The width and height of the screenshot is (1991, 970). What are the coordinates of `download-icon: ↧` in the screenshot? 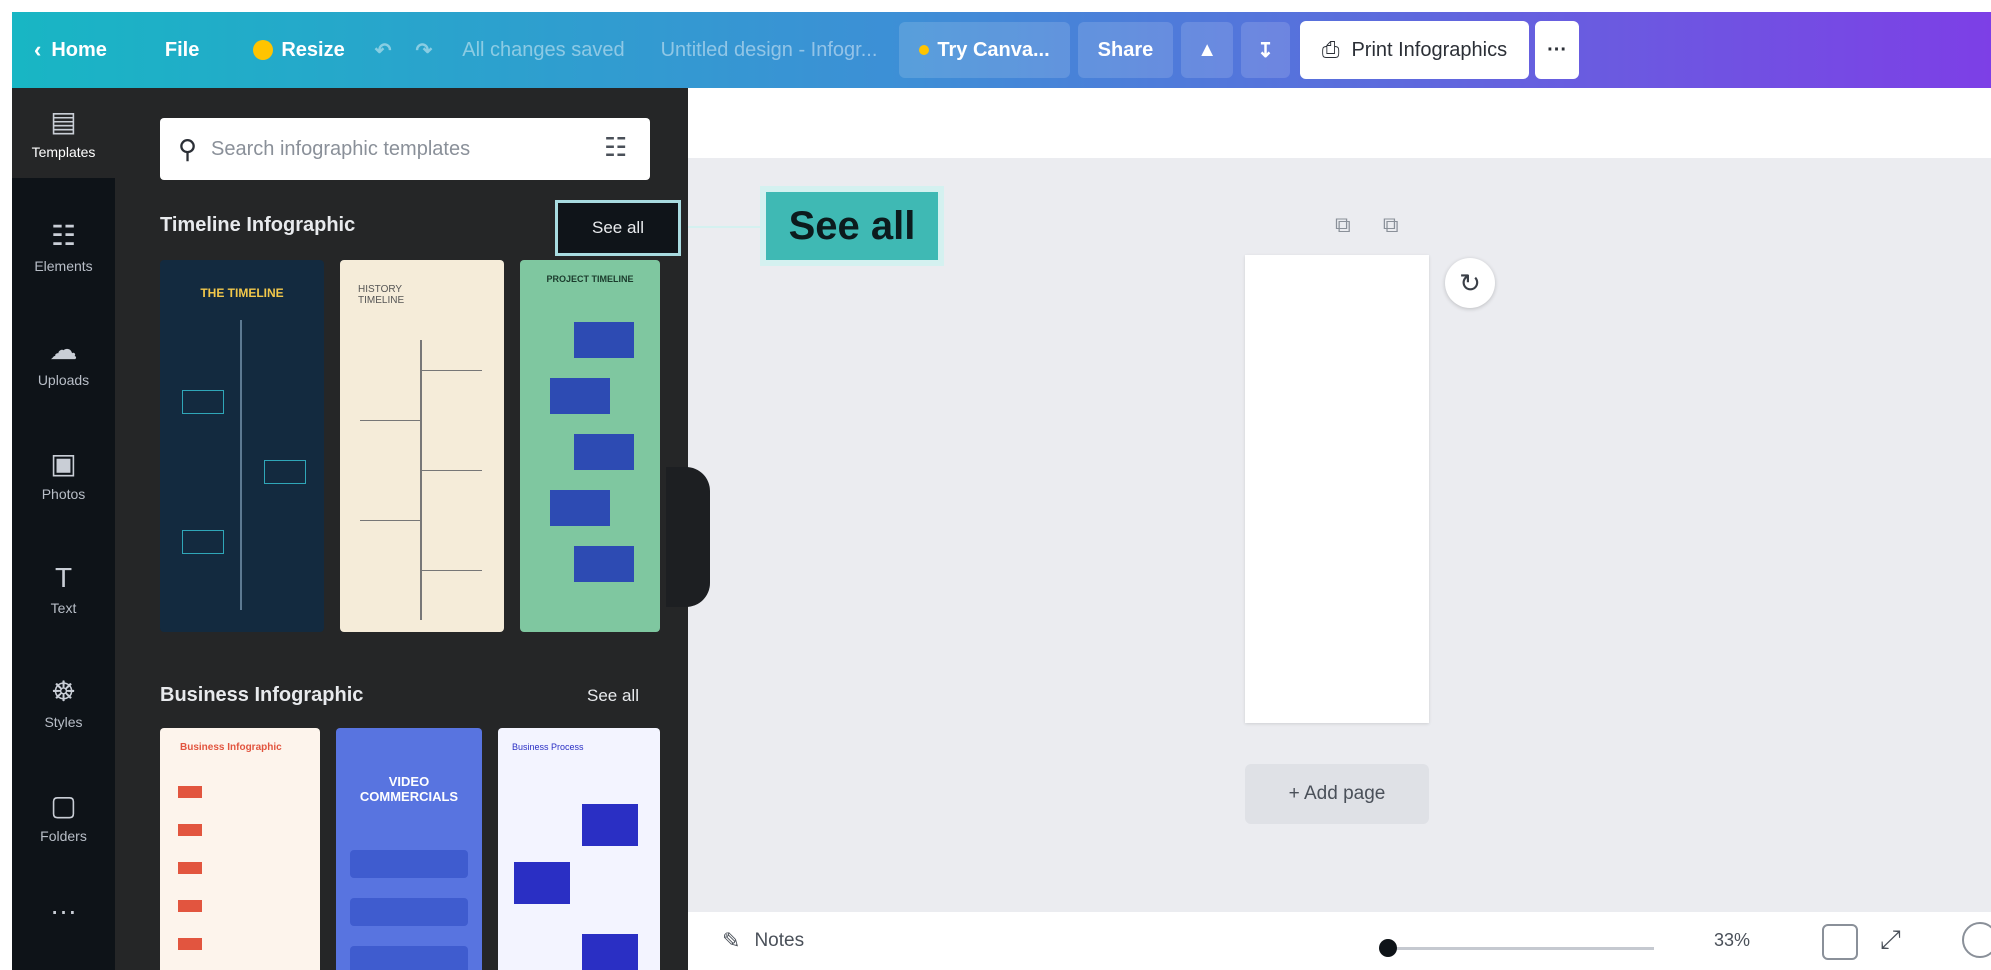 It's located at (1265, 50).